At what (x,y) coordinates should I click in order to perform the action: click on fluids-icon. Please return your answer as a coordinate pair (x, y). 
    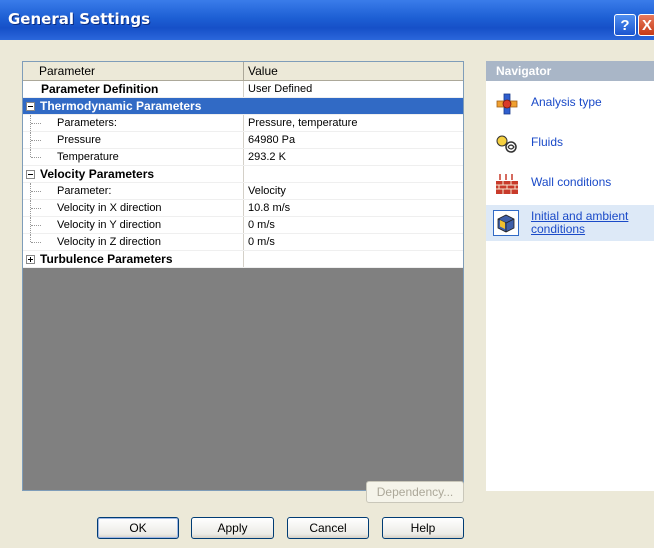
    Looking at the image, I should click on (507, 144).